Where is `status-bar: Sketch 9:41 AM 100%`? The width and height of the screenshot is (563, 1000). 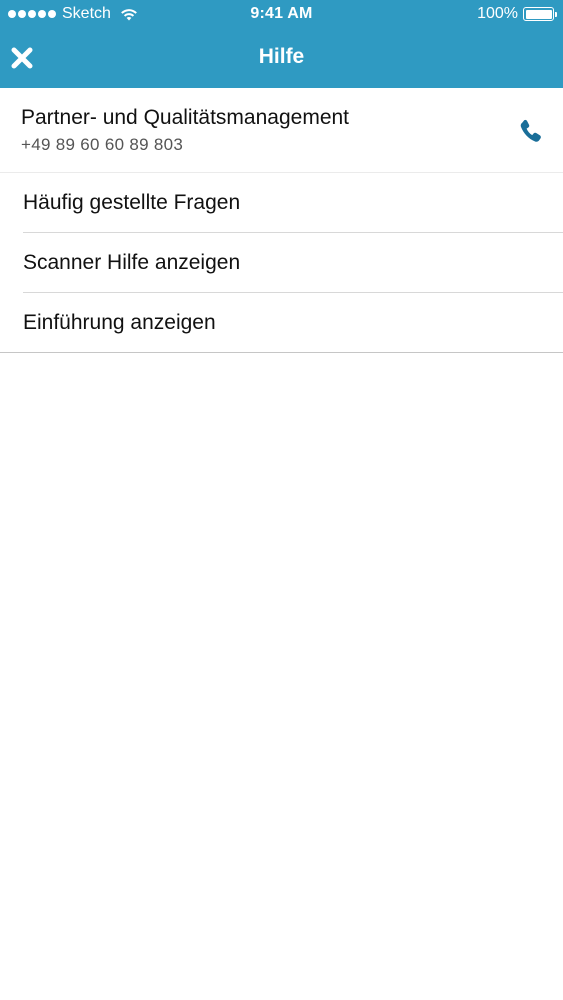
status-bar: Sketch 9:41 AM 100% is located at coordinates (281, 15).